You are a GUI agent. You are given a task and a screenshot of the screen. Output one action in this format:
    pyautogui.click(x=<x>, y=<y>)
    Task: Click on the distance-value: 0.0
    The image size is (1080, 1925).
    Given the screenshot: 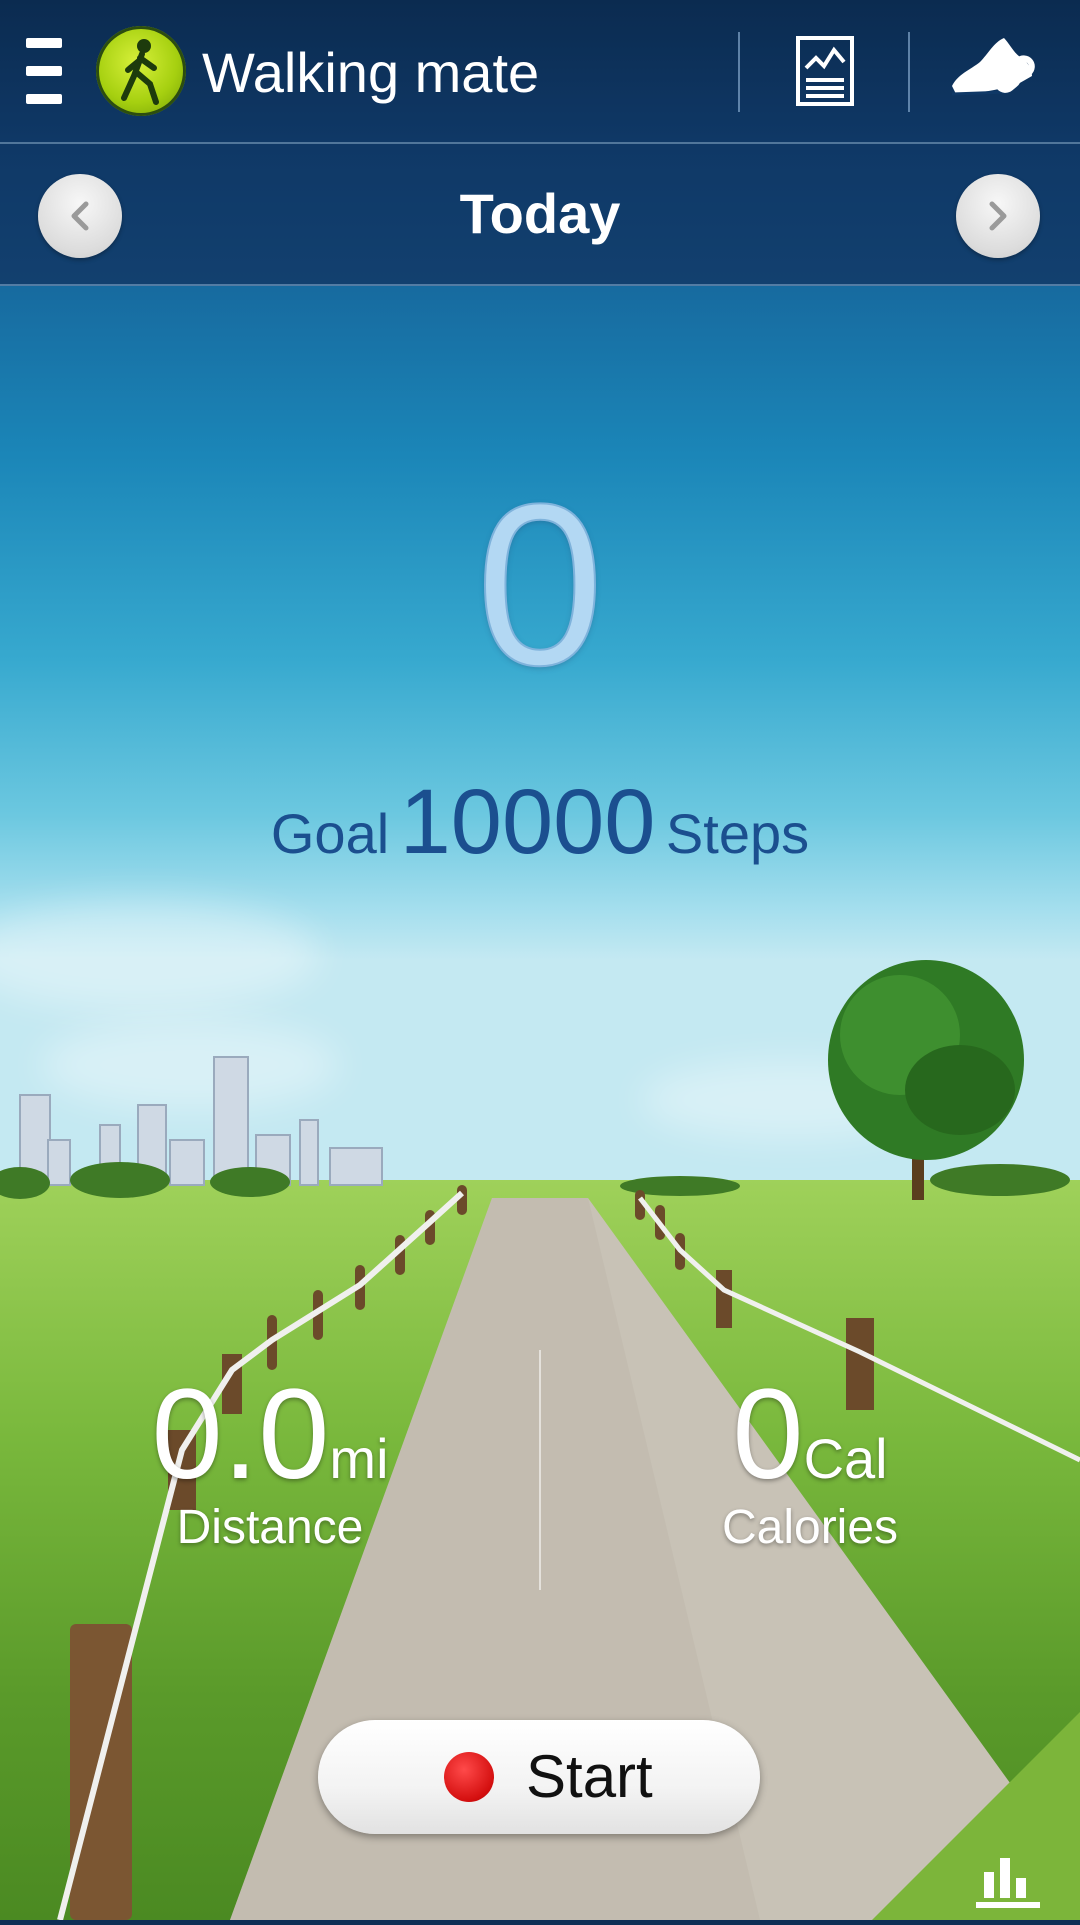 What is the action you would take?
    pyautogui.click(x=240, y=1434)
    